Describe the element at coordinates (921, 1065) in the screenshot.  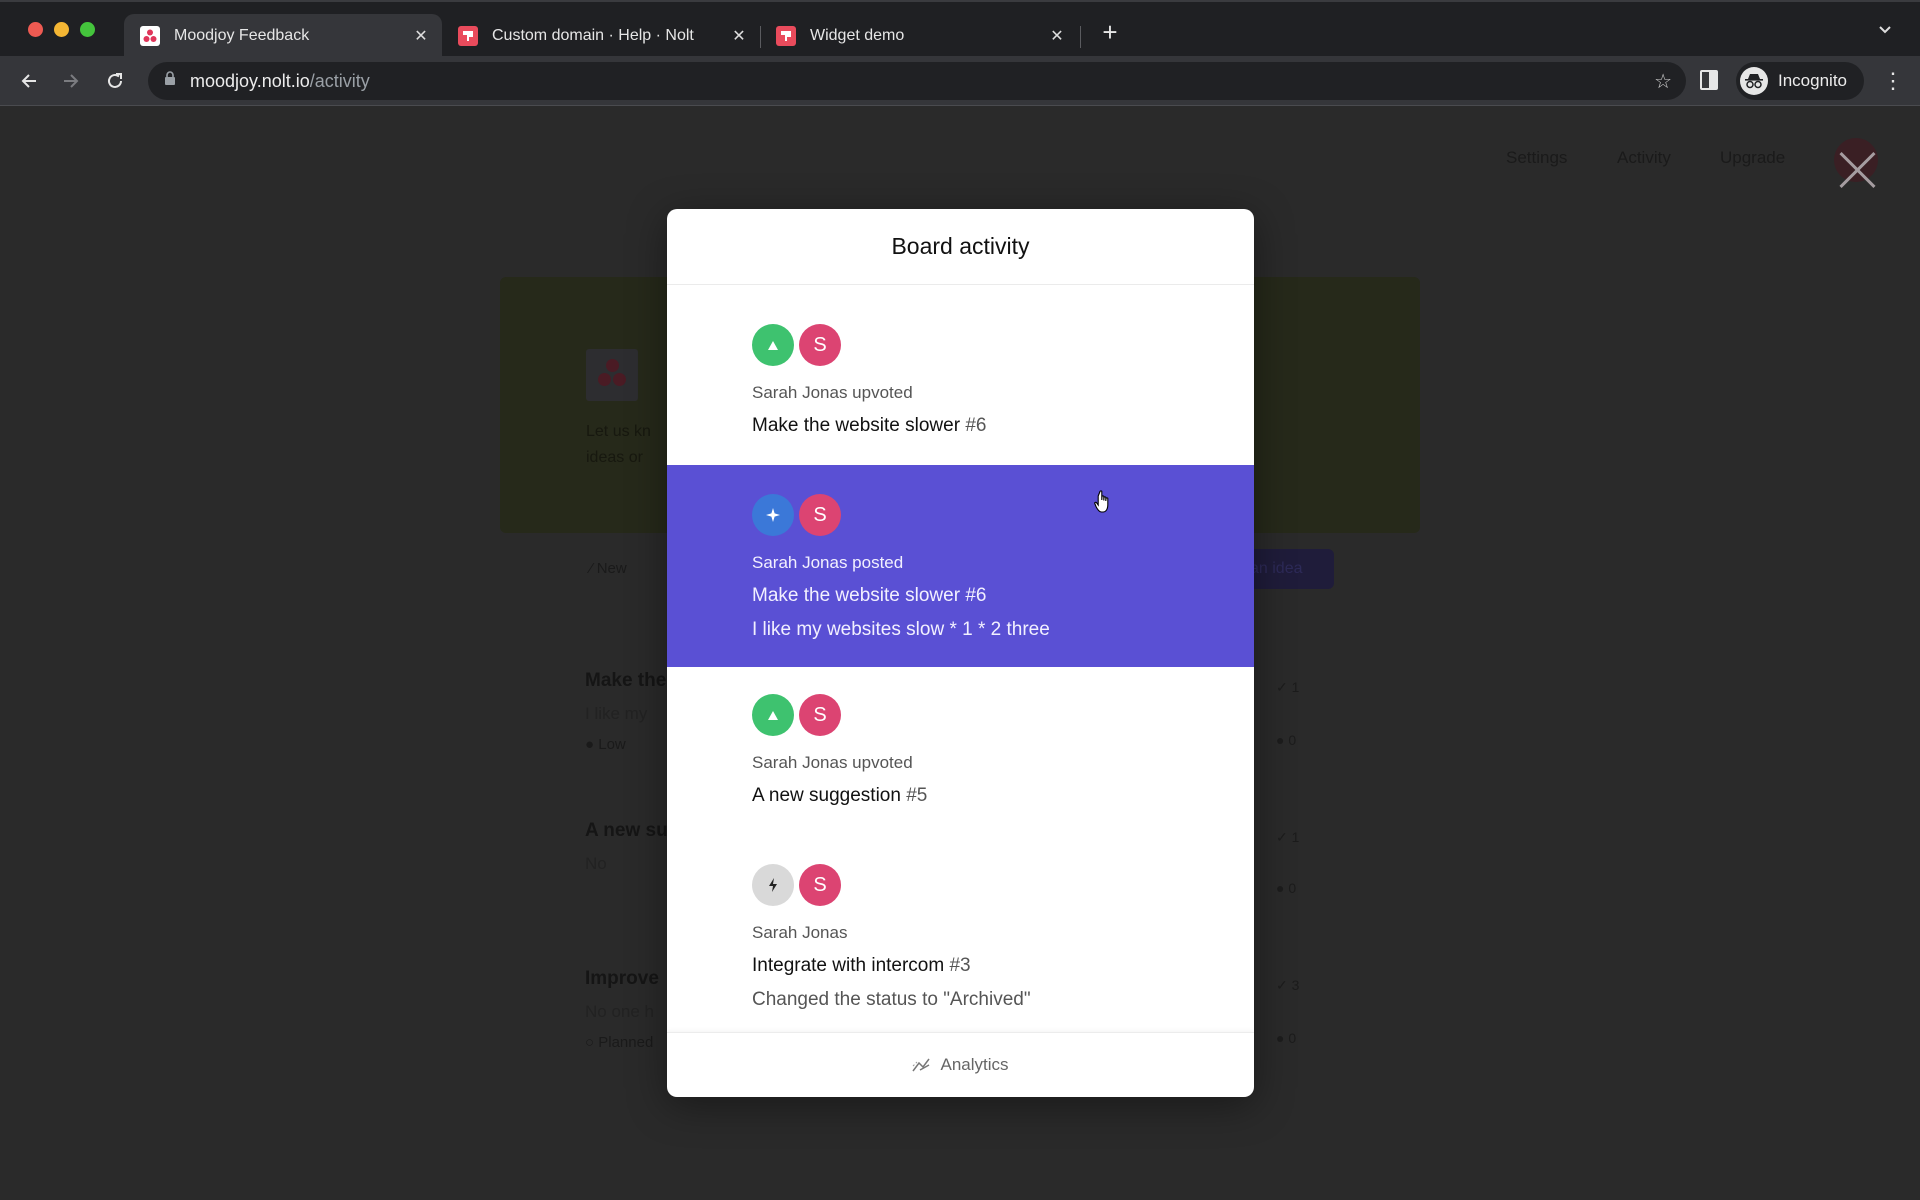
I see `analytics-chart-icon` at that location.